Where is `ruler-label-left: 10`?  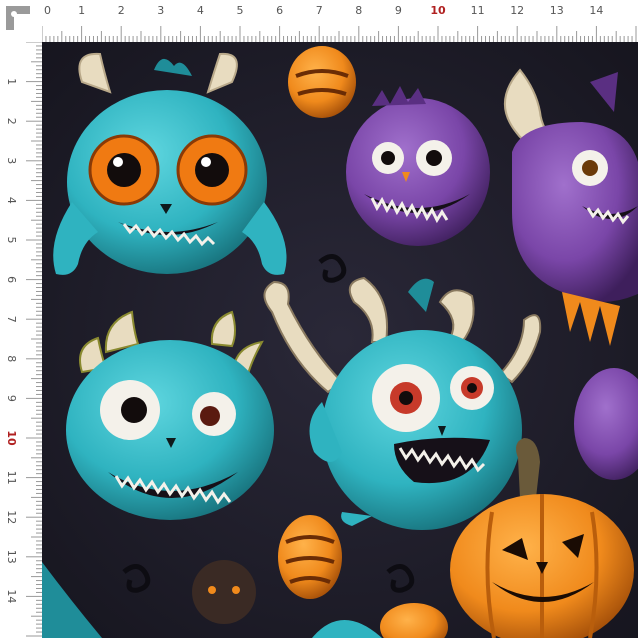 ruler-label-left: 10 is located at coordinates (11, 438).